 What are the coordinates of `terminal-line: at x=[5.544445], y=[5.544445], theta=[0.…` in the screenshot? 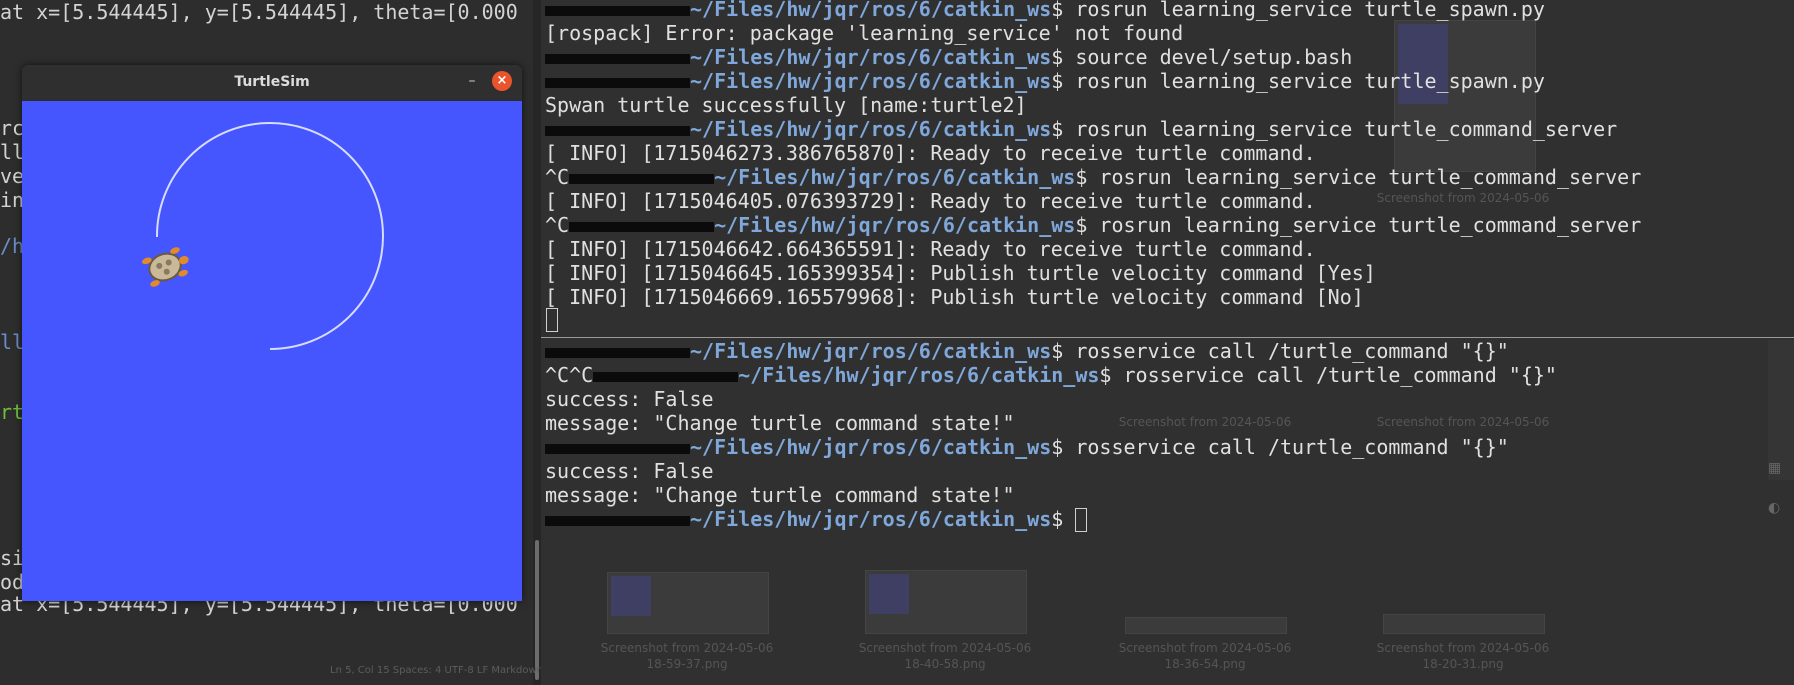 It's located at (259, 12).